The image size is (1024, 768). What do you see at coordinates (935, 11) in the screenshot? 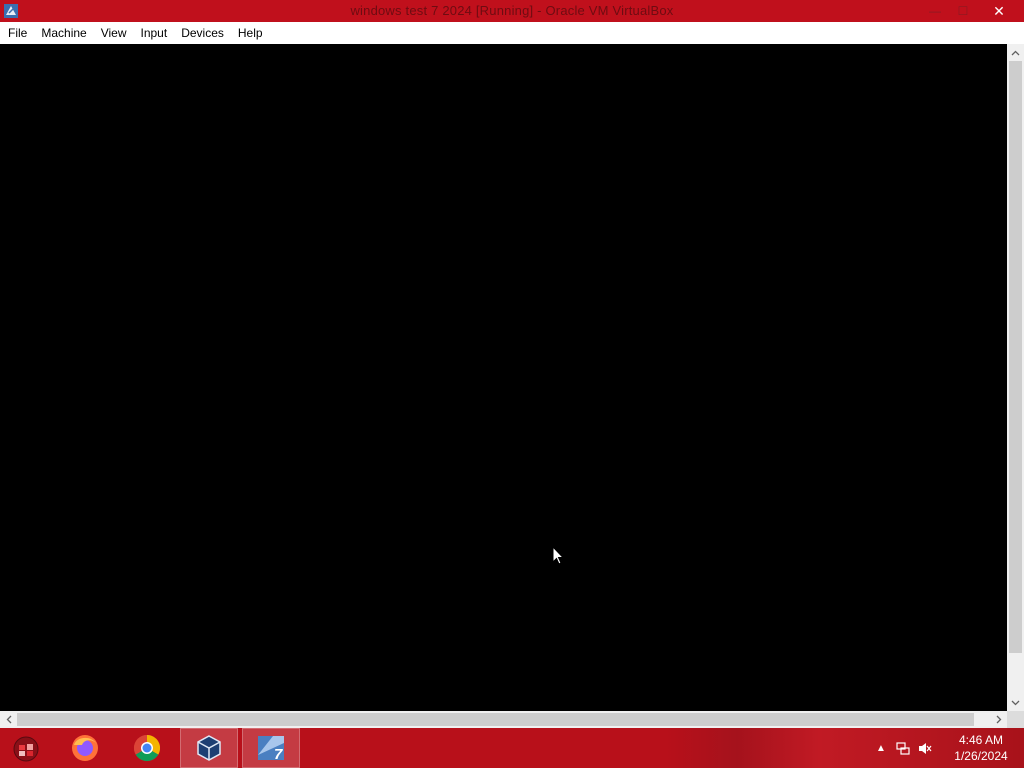
I see `minimize-button: —` at bounding box center [935, 11].